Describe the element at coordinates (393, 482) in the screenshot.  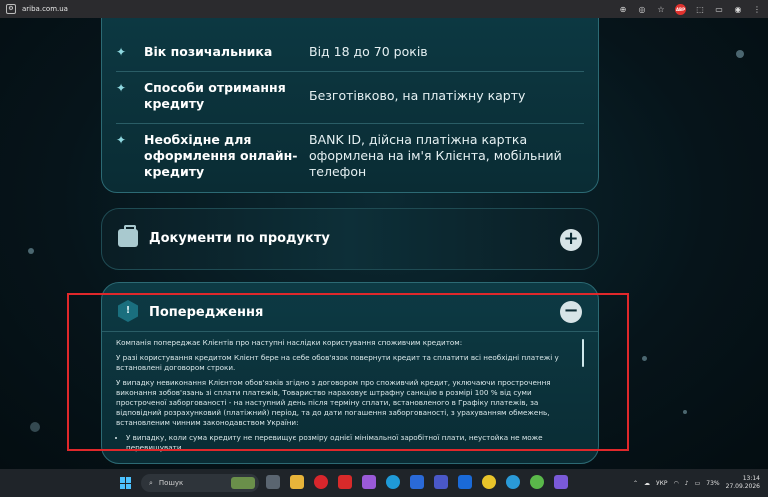
I see `edge-icon` at that location.